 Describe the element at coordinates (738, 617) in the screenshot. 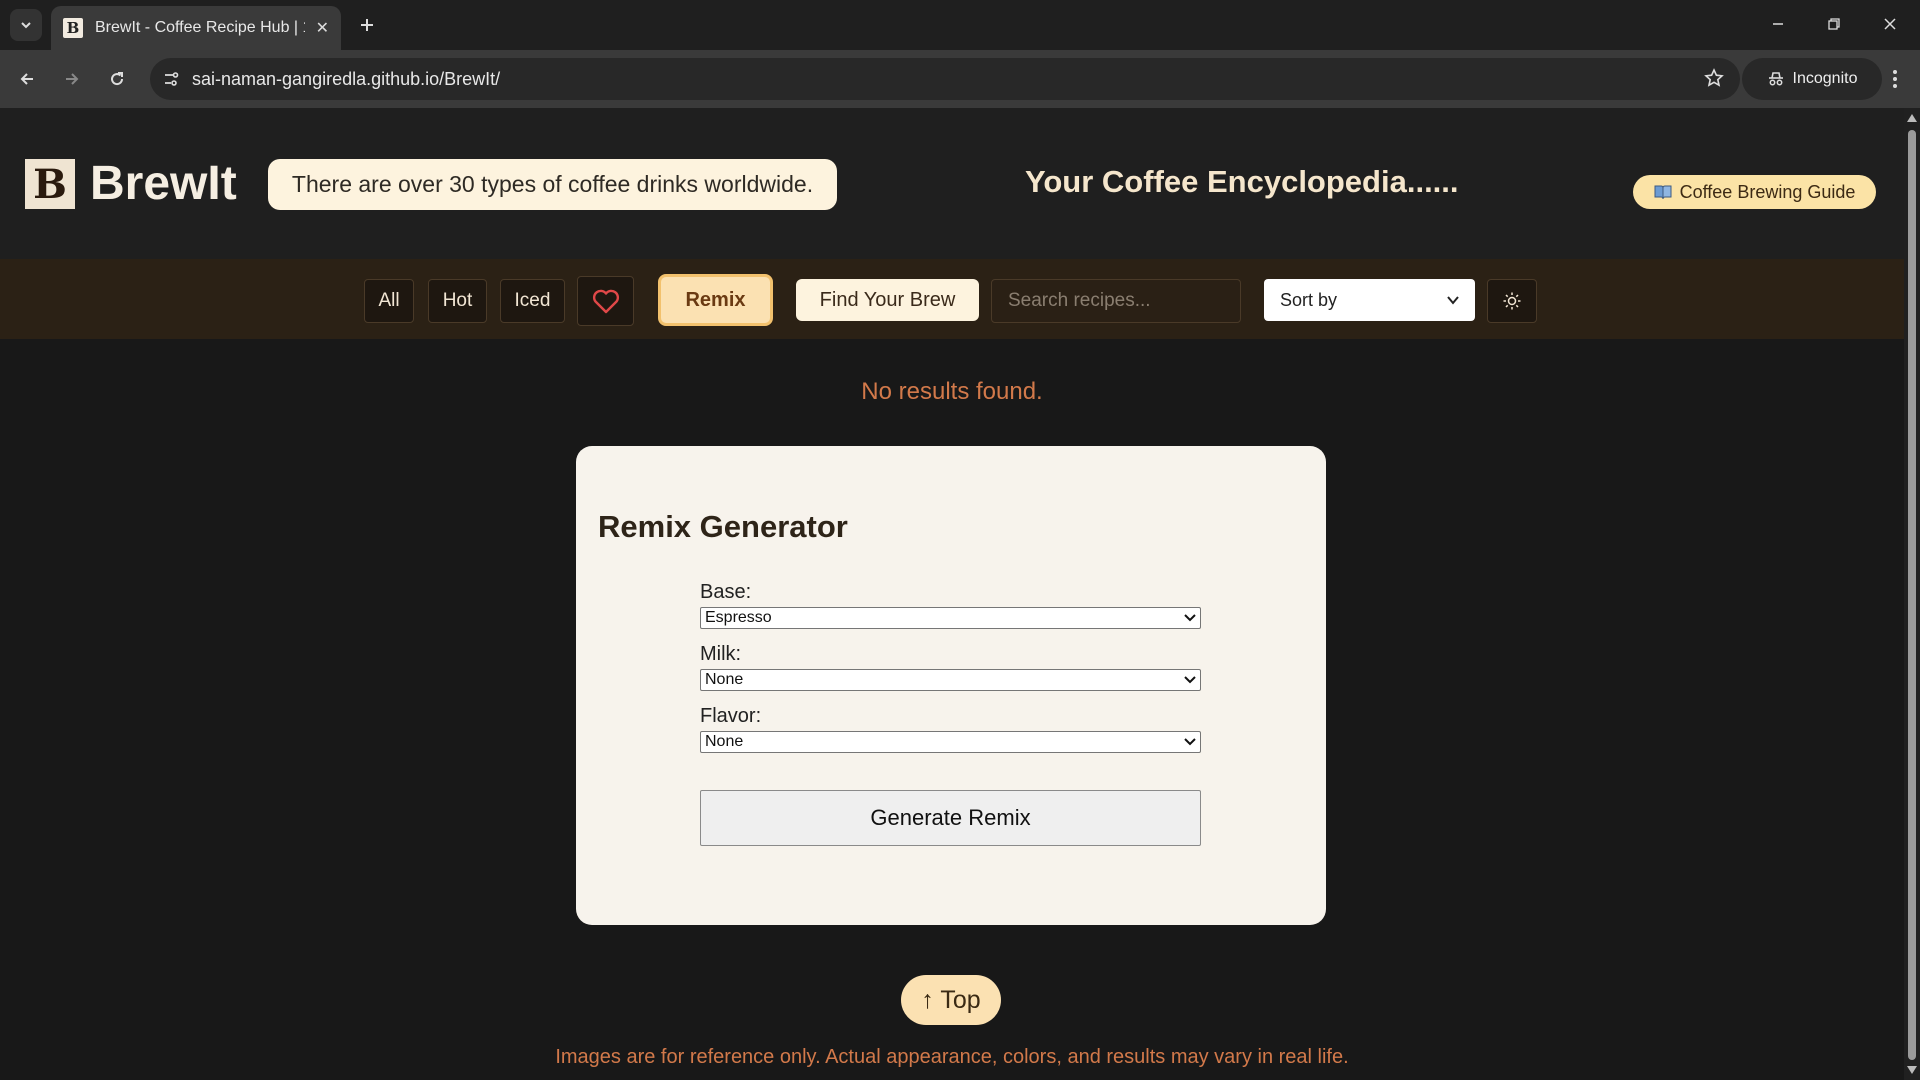

I see `base-select-value: Espresso` at that location.